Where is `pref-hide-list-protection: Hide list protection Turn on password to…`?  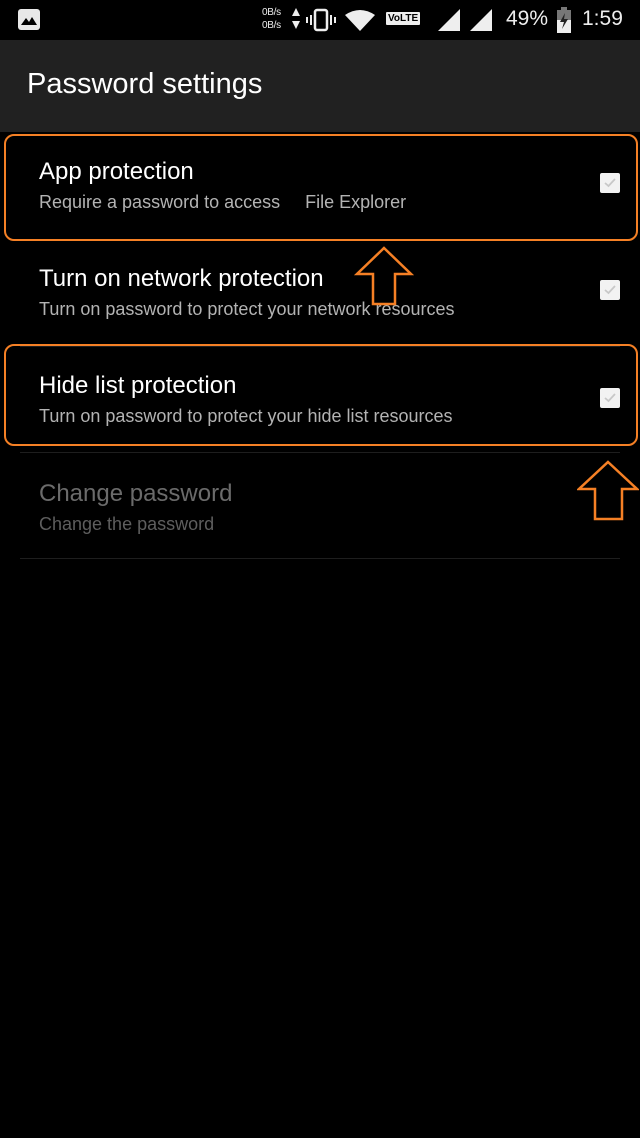 pref-hide-list-protection: Hide list protection Turn on password to… is located at coordinates (320, 400).